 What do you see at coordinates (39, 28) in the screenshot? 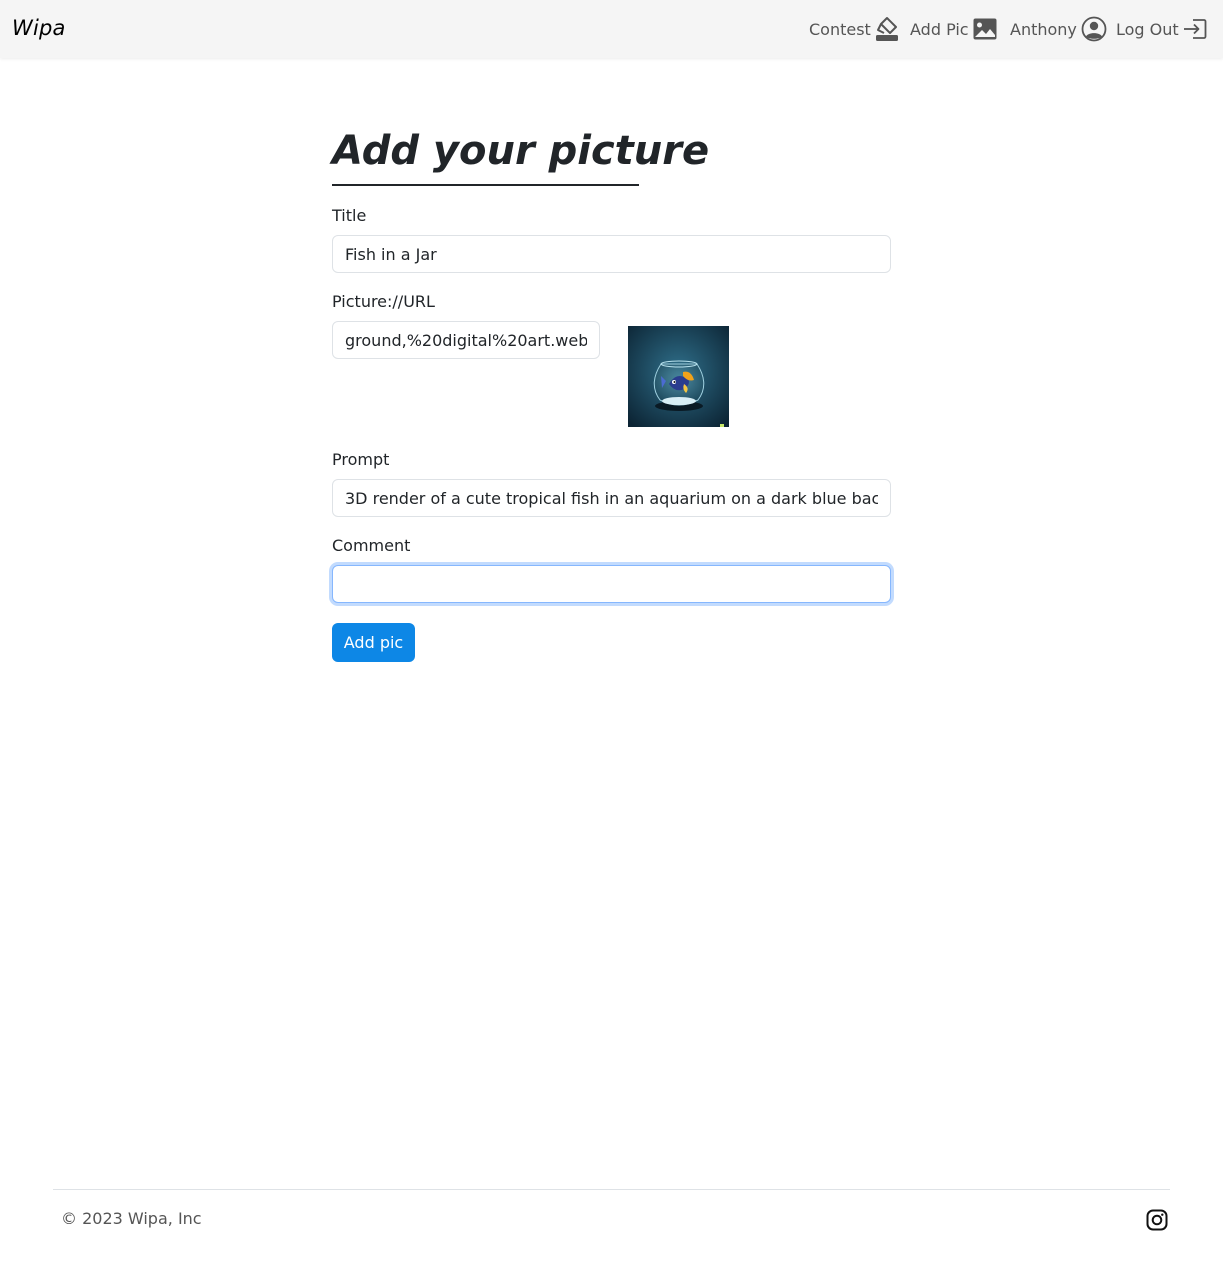
I see `brand-logo: Wipa` at bounding box center [39, 28].